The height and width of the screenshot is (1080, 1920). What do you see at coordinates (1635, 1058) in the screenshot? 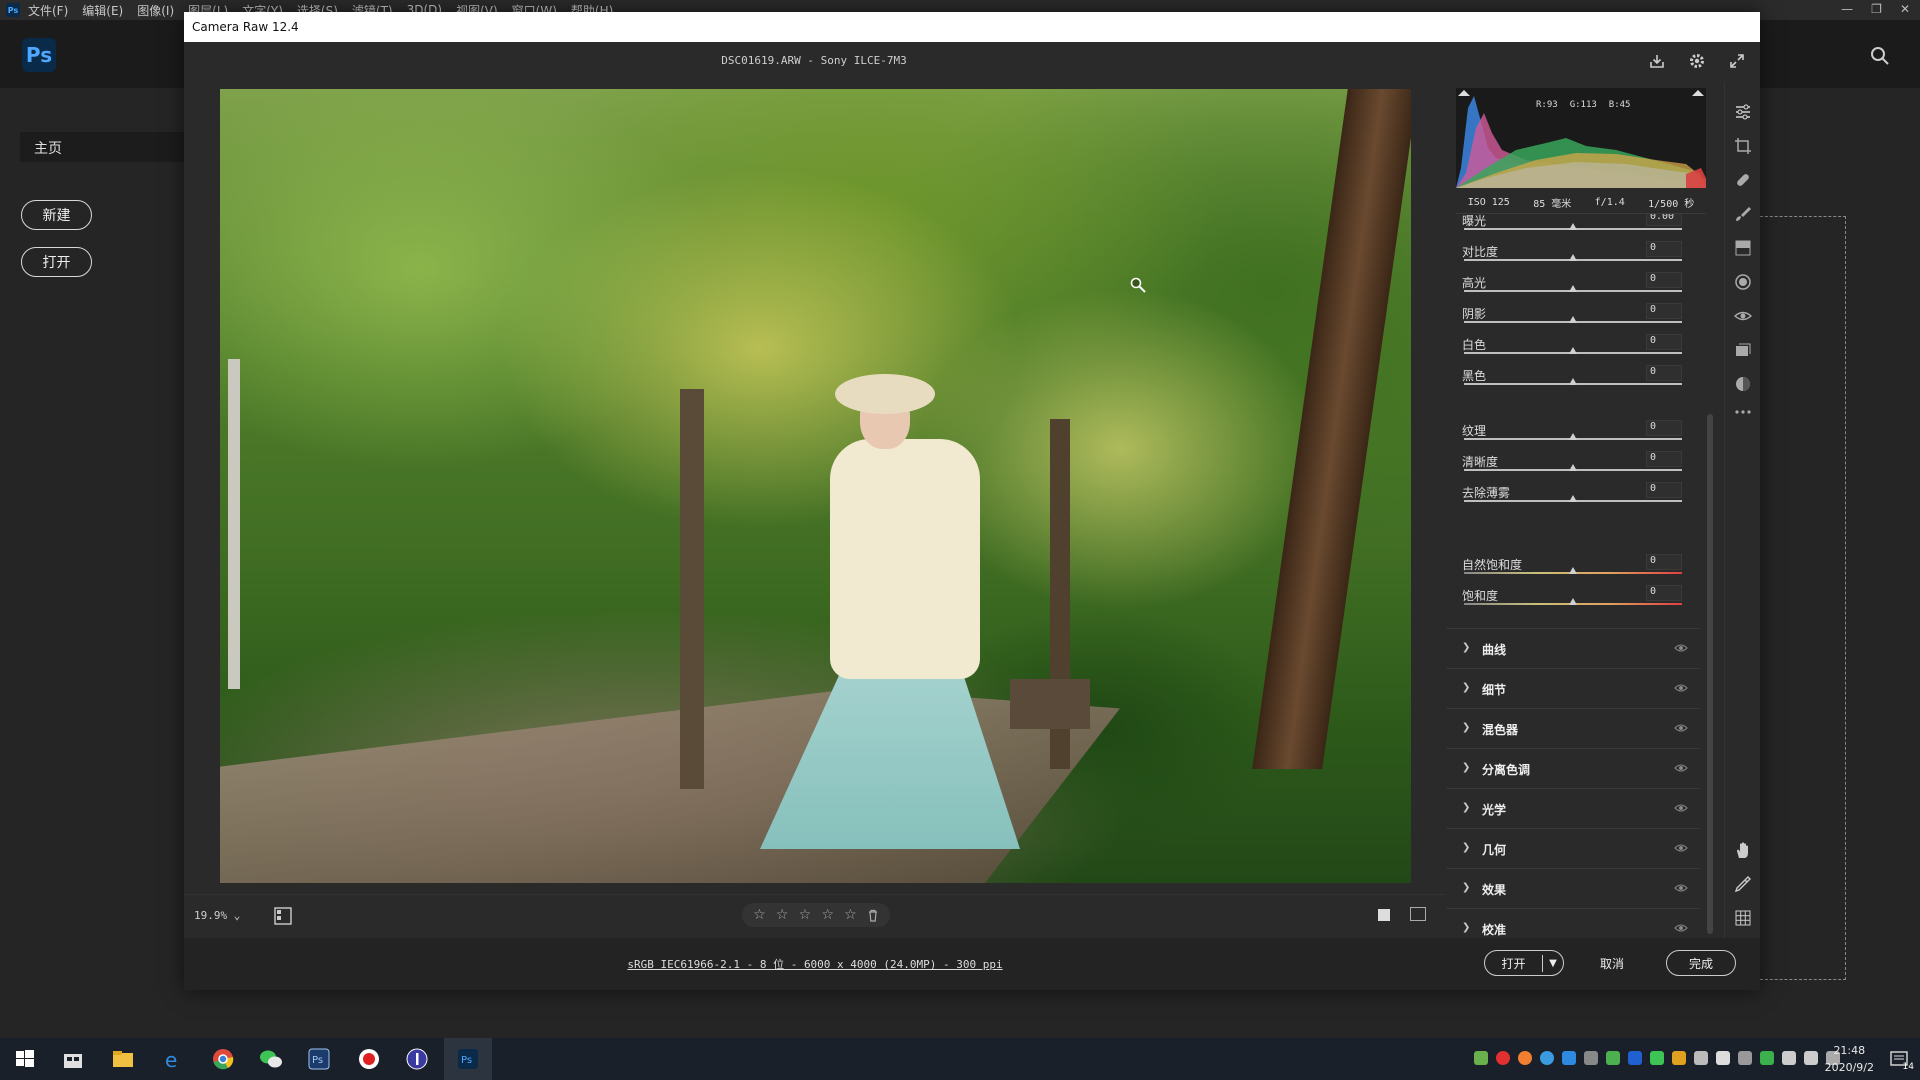
I see `tray-bluetooth-icon` at bounding box center [1635, 1058].